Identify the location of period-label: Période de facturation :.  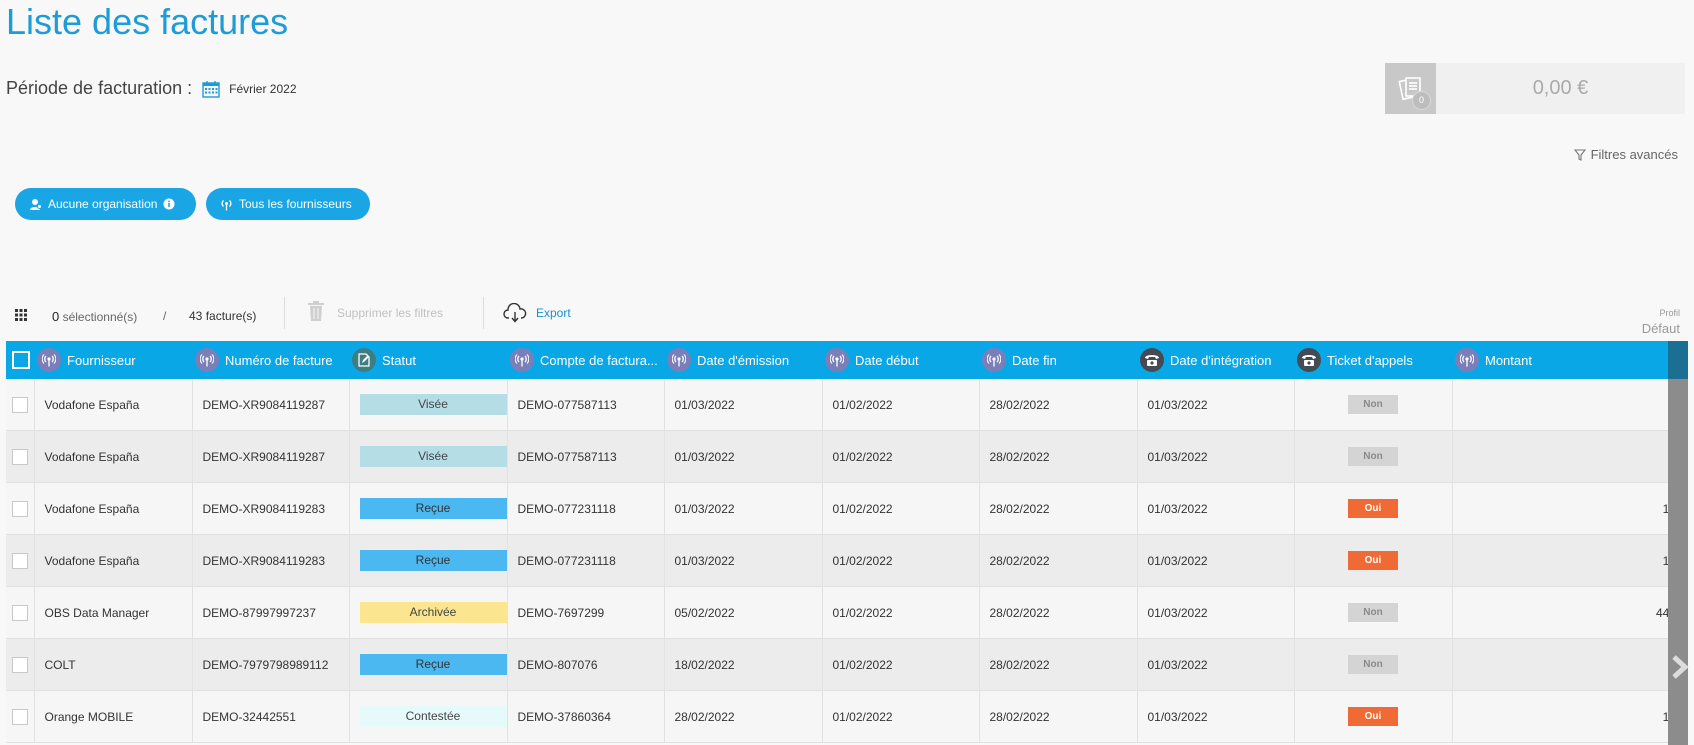
(99, 88).